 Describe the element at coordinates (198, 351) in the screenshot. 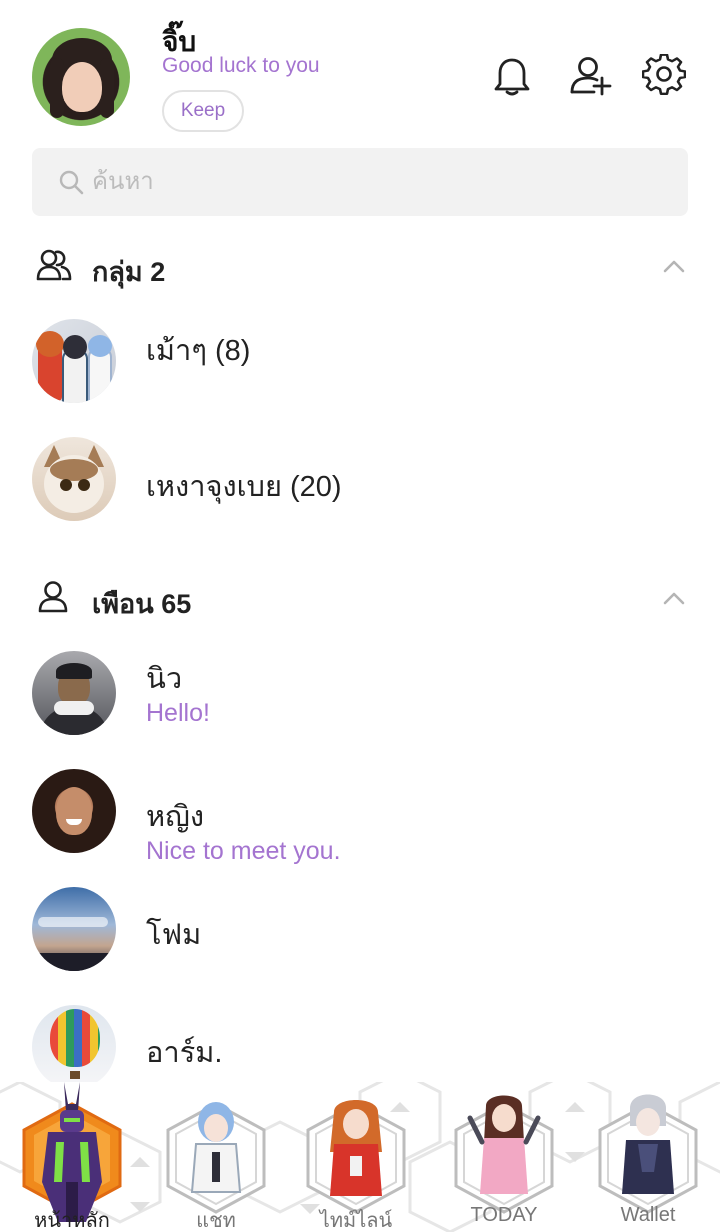

I see `group-name: เม้าๆ (8)` at that location.